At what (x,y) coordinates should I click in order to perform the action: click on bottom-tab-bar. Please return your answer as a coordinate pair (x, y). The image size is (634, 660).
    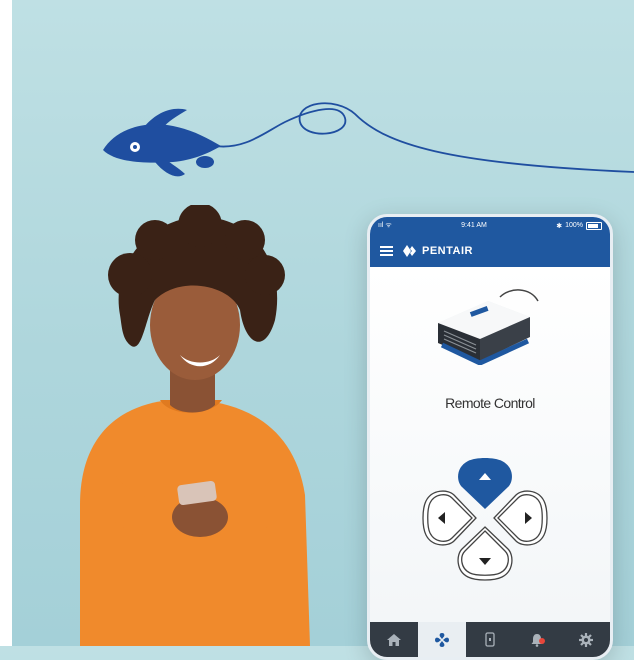
    Looking at the image, I should click on (490, 639).